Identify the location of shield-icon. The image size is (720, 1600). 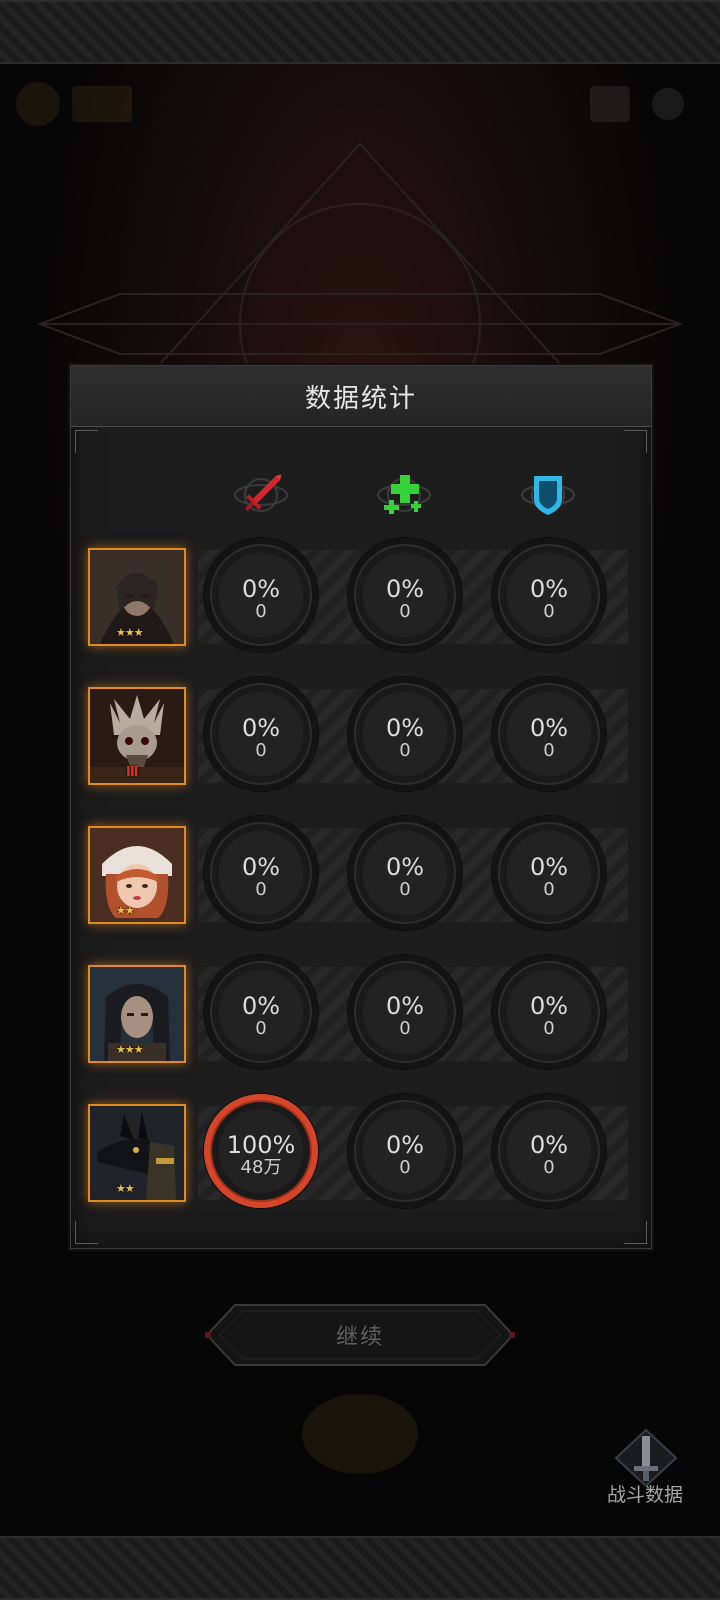
(548, 495).